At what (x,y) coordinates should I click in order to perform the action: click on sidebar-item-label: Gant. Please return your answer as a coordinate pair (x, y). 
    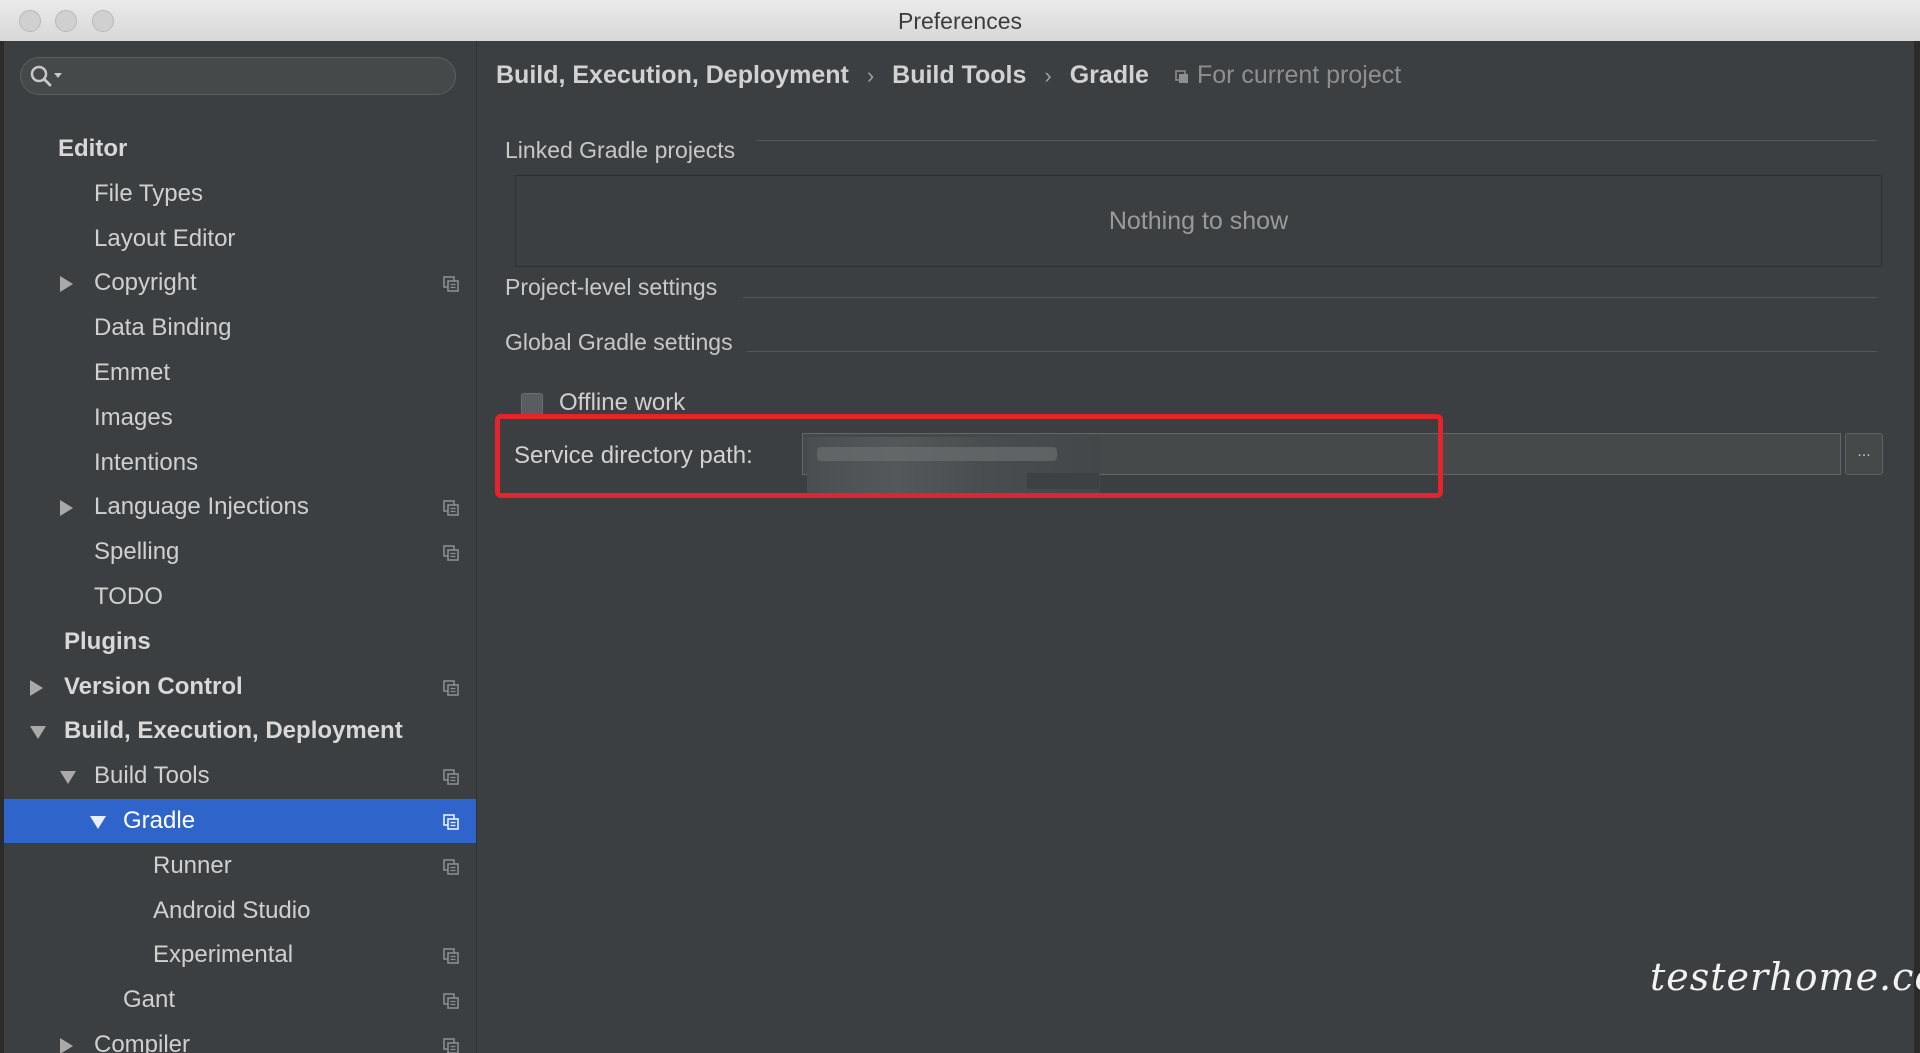
    Looking at the image, I should click on (149, 1000).